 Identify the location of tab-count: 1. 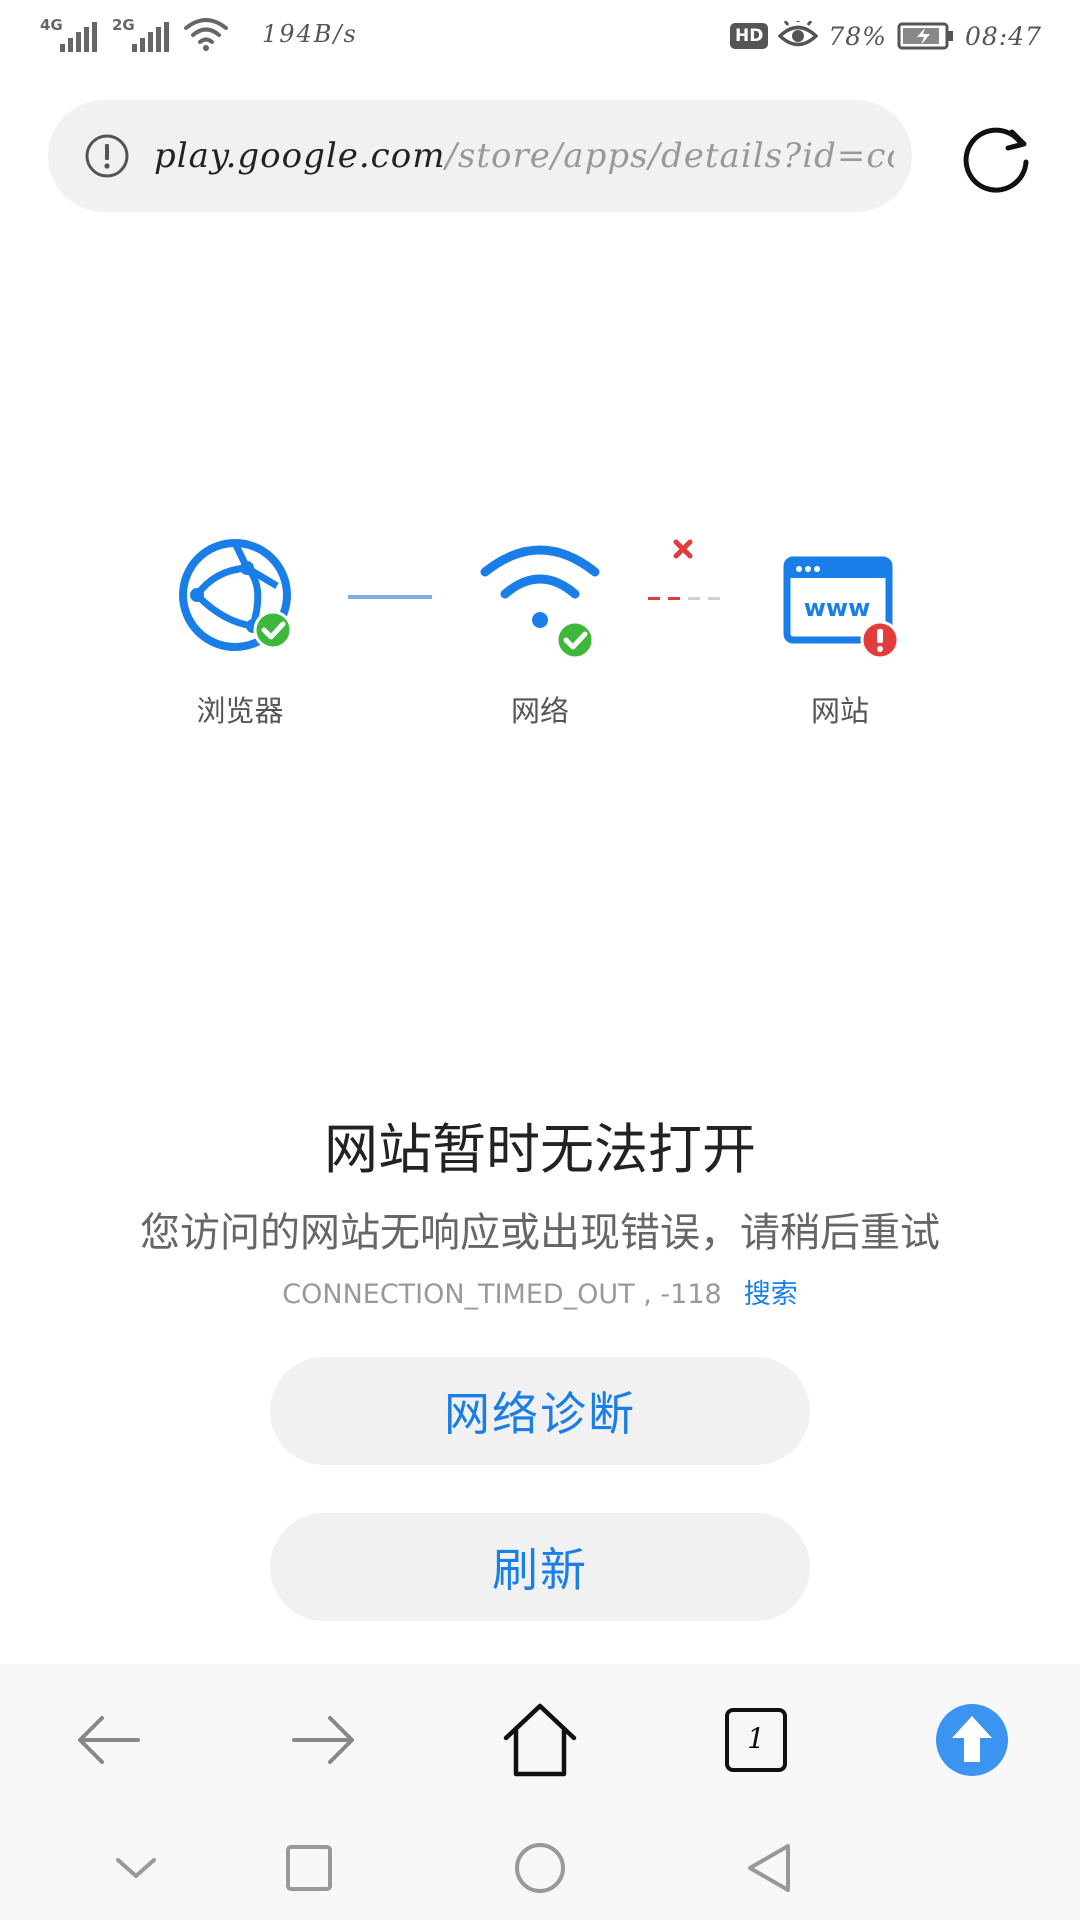
(756, 1738).